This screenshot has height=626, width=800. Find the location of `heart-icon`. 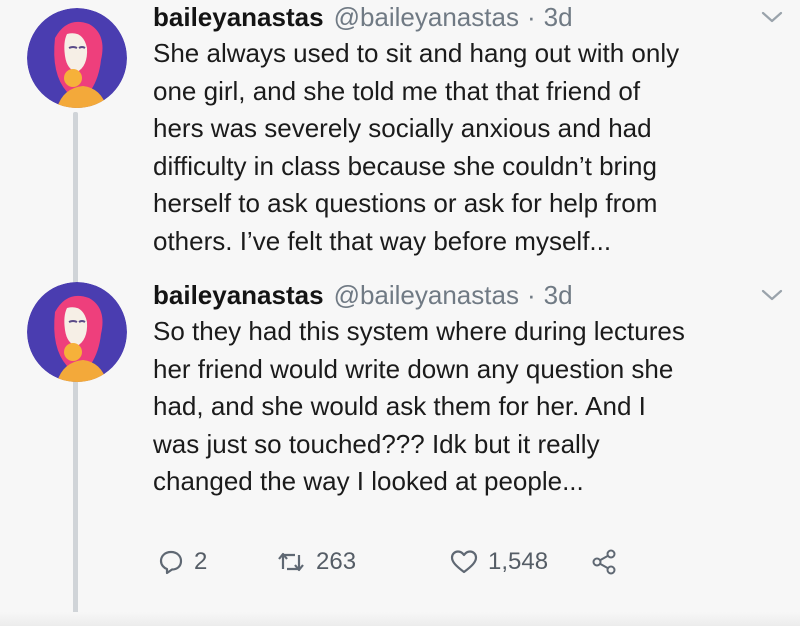

heart-icon is located at coordinates (464, 562).